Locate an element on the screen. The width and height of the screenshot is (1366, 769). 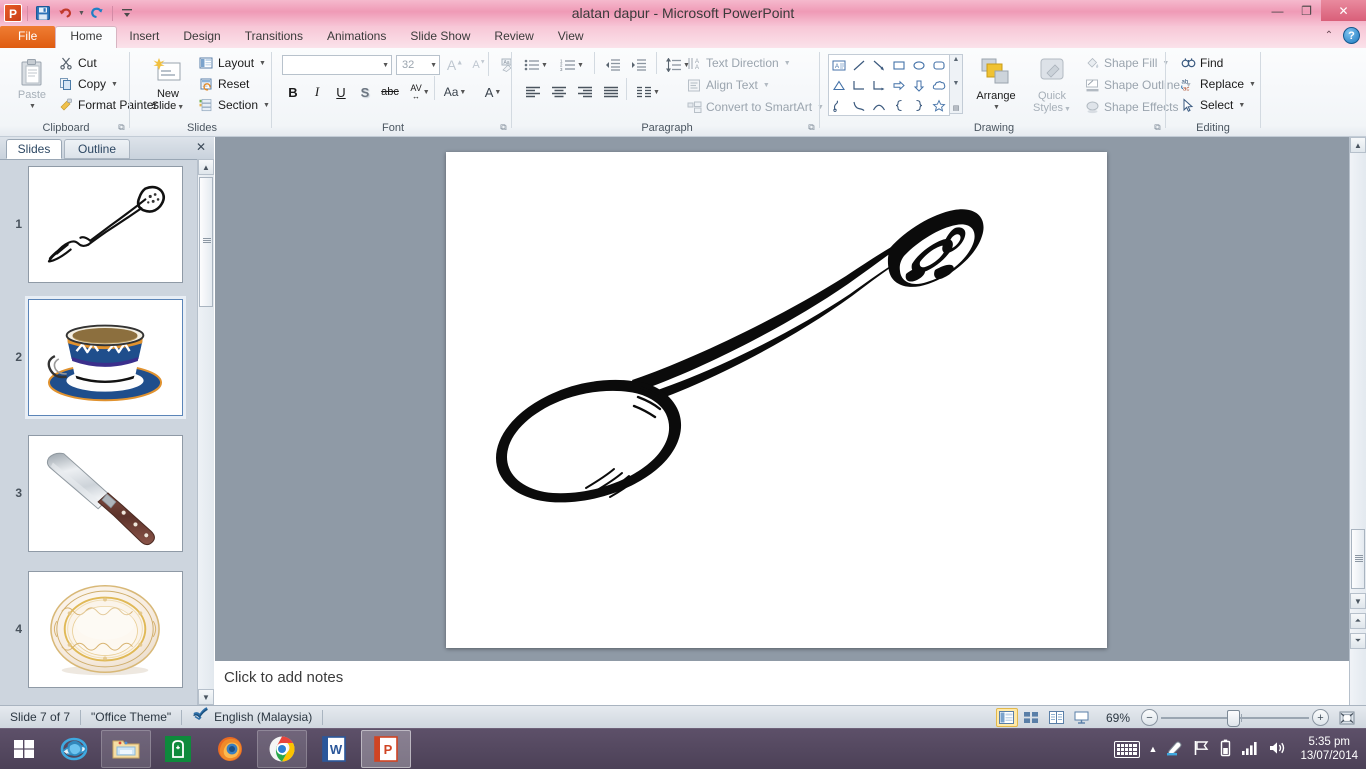
gallery-scroll-down-icon: ▼ is located at coordinates (956, 83).